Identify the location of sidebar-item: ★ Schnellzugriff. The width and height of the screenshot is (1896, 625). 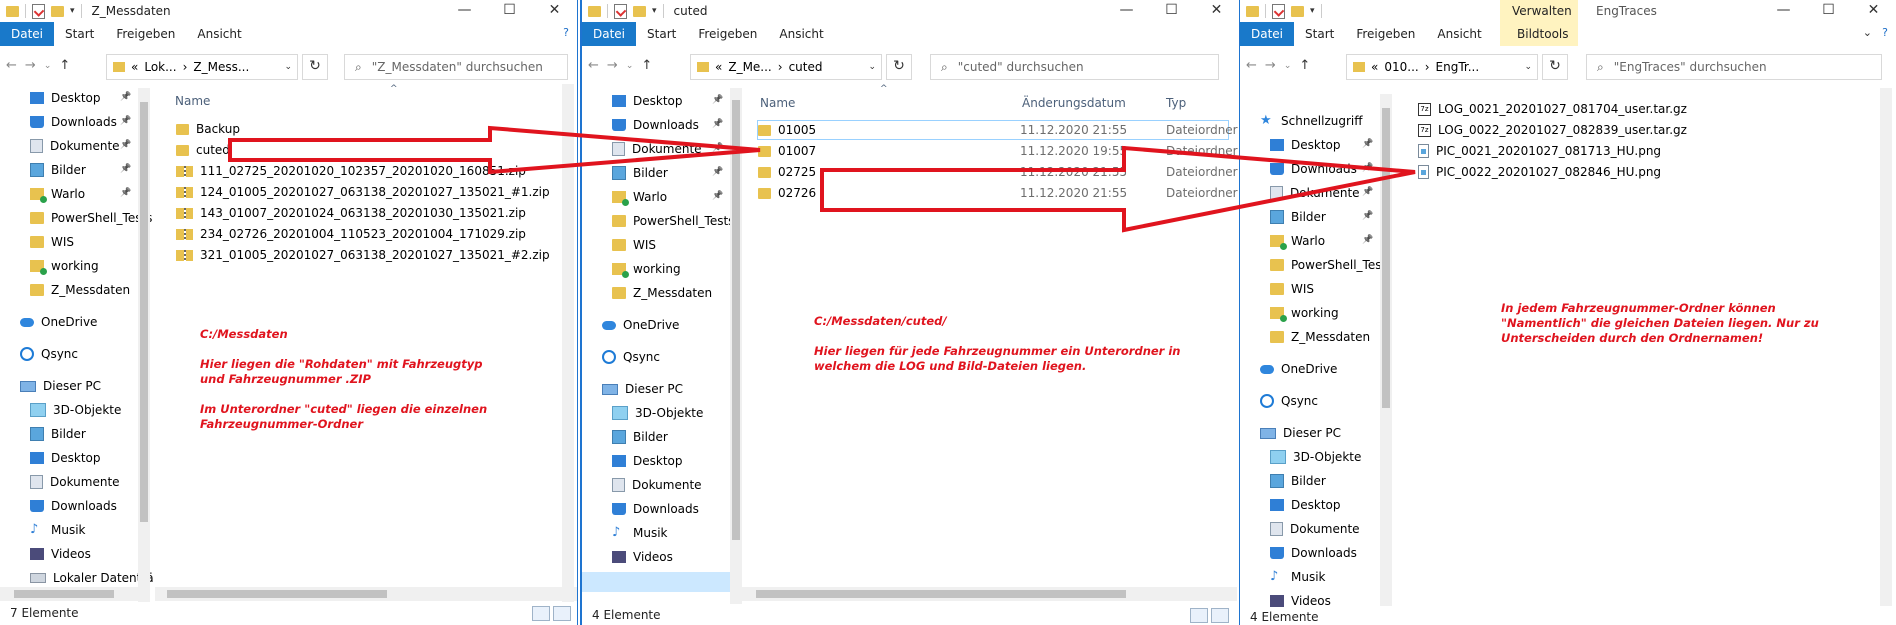
(1311, 121).